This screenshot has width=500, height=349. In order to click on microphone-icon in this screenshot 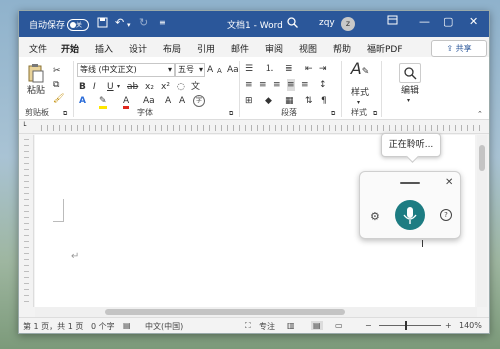, I will do `click(410, 215)`.